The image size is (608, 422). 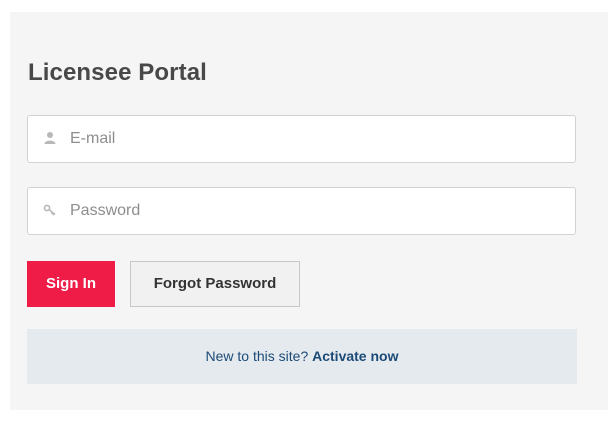 I want to click on page-title: Licensee Portal, so click(x=117, y=72).